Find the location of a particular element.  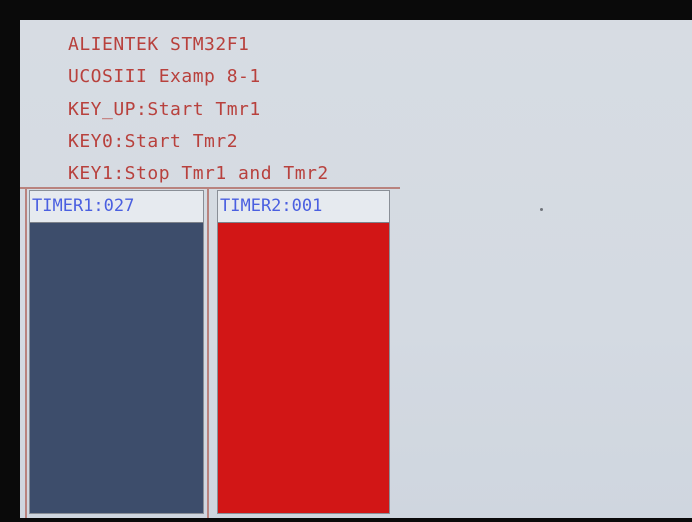

header-line-example: UCOSIII Examp 8-1 is located at coordinates (164, 76).